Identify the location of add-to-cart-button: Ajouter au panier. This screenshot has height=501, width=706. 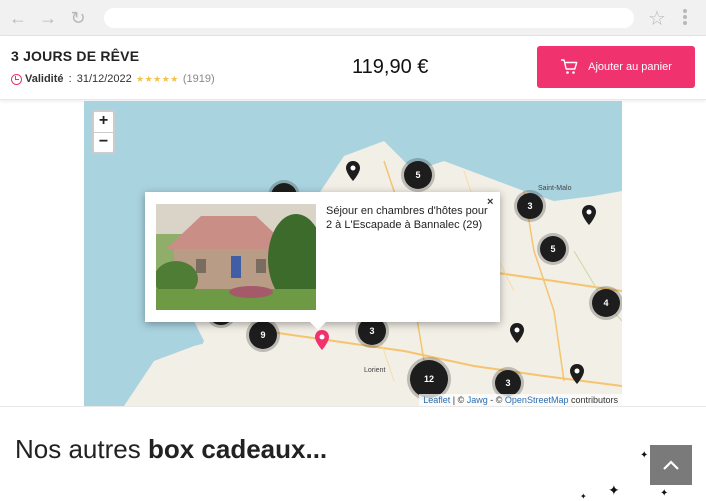
(616, 67).